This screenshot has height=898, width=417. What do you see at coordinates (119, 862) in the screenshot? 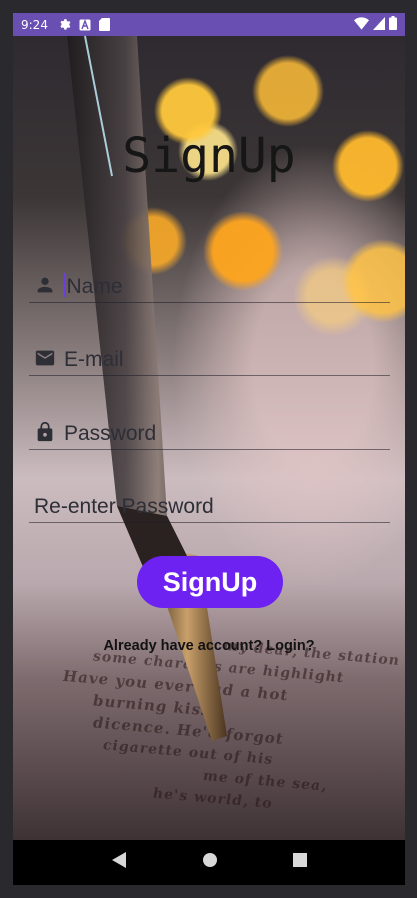
I see `back-icon` at bounding box center [119, 862].